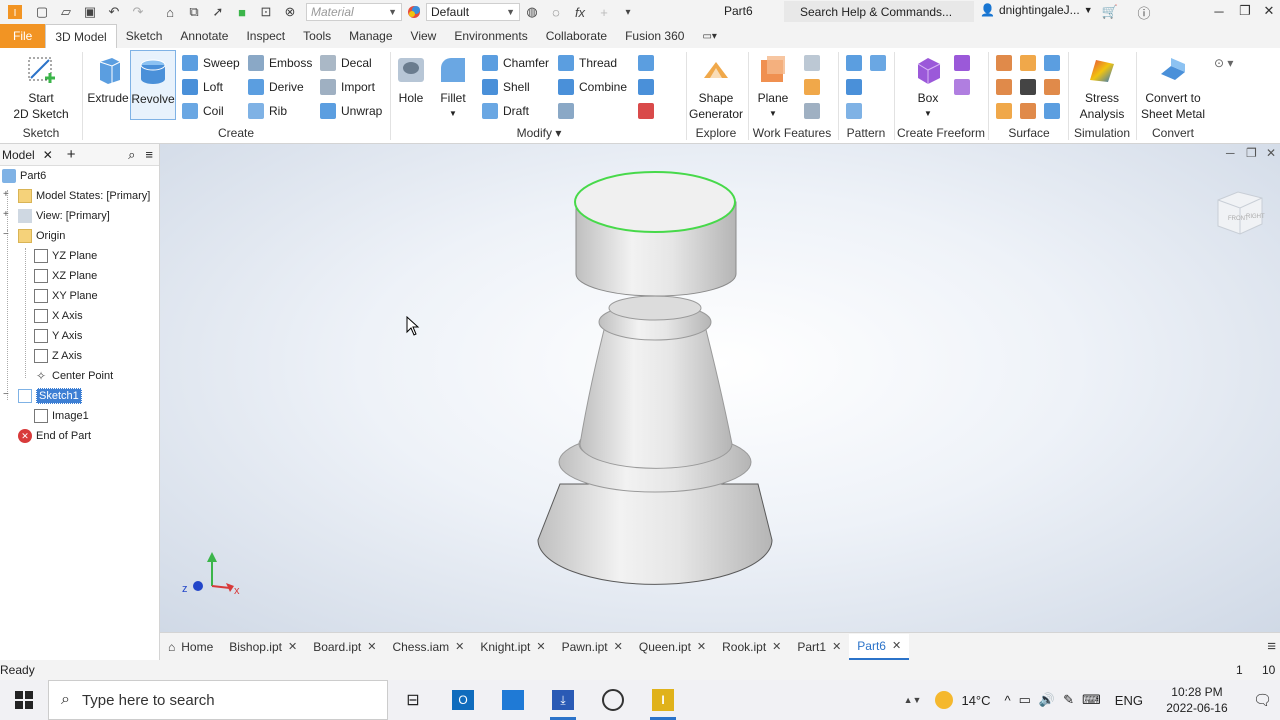 This screenshot has height=720, width=1280. What do you see at coordinates (24, 176) in the screenshot?
I see `tree-node-part: Part6` at bounding box center [24, 176].